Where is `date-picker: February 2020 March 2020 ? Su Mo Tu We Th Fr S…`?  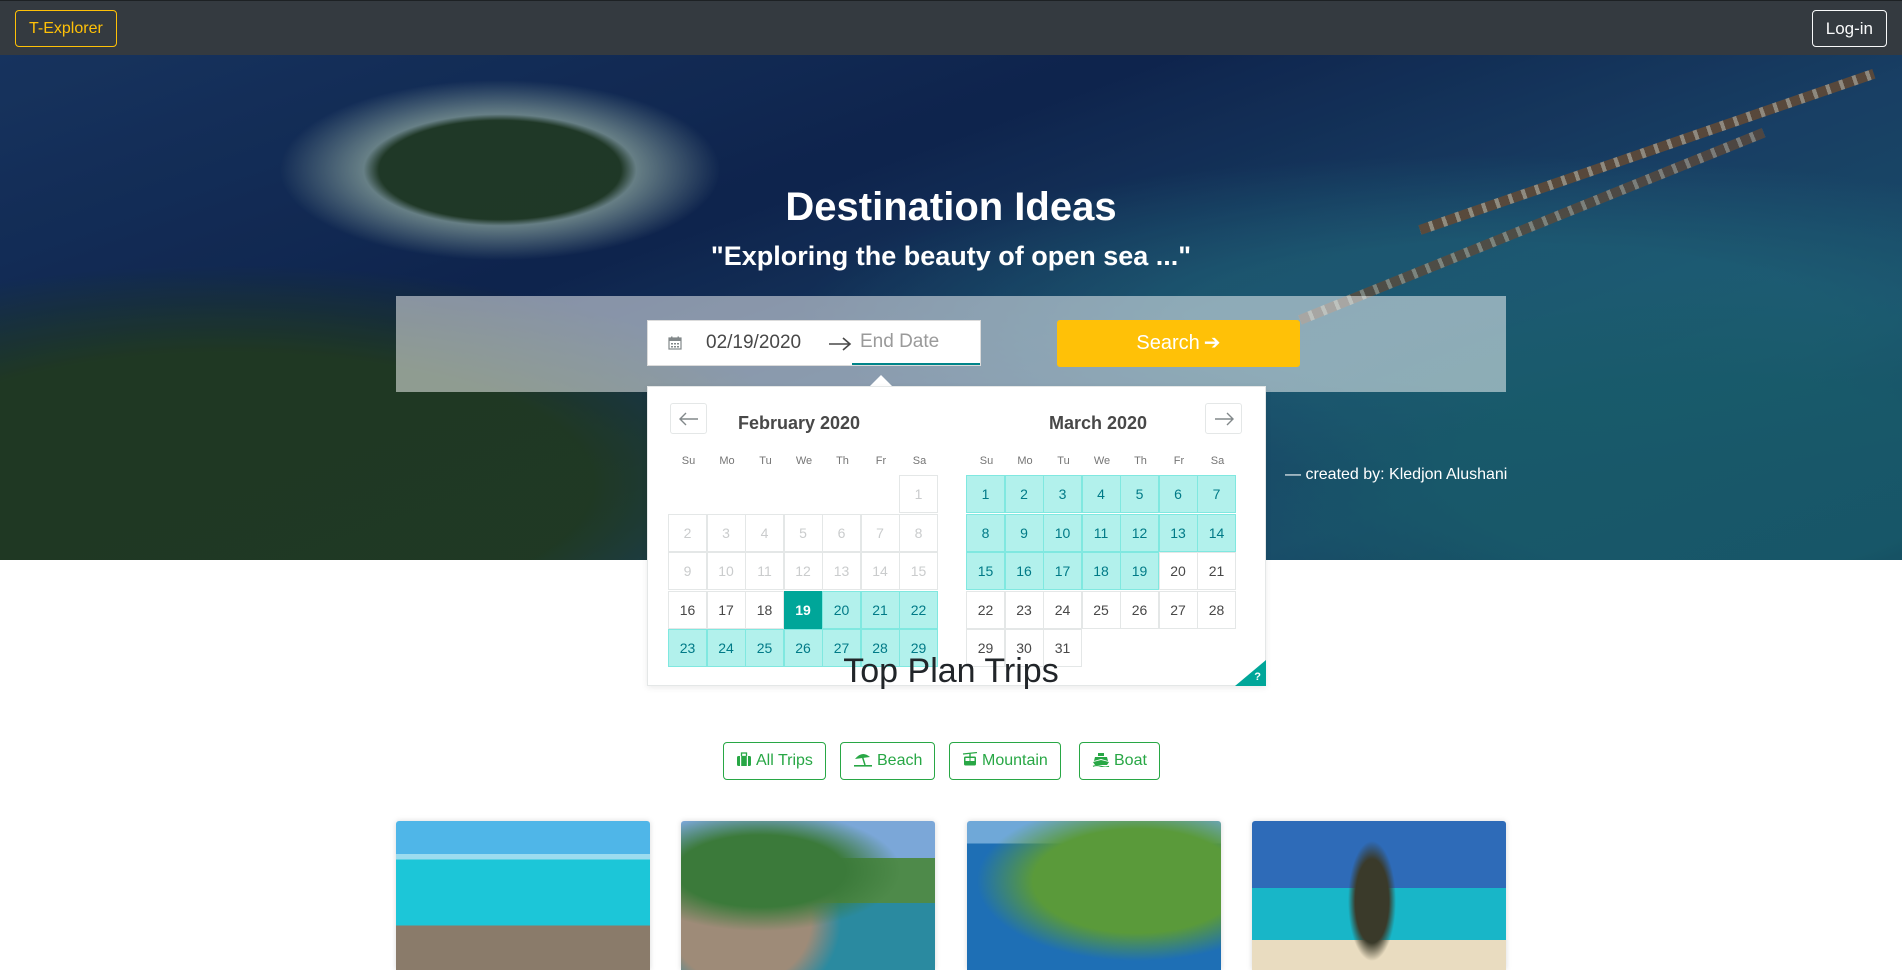
date-picker: February 2020 March 2020 ? Su Mo Tu We Th Fr S… is located at coordinates (956, 536).